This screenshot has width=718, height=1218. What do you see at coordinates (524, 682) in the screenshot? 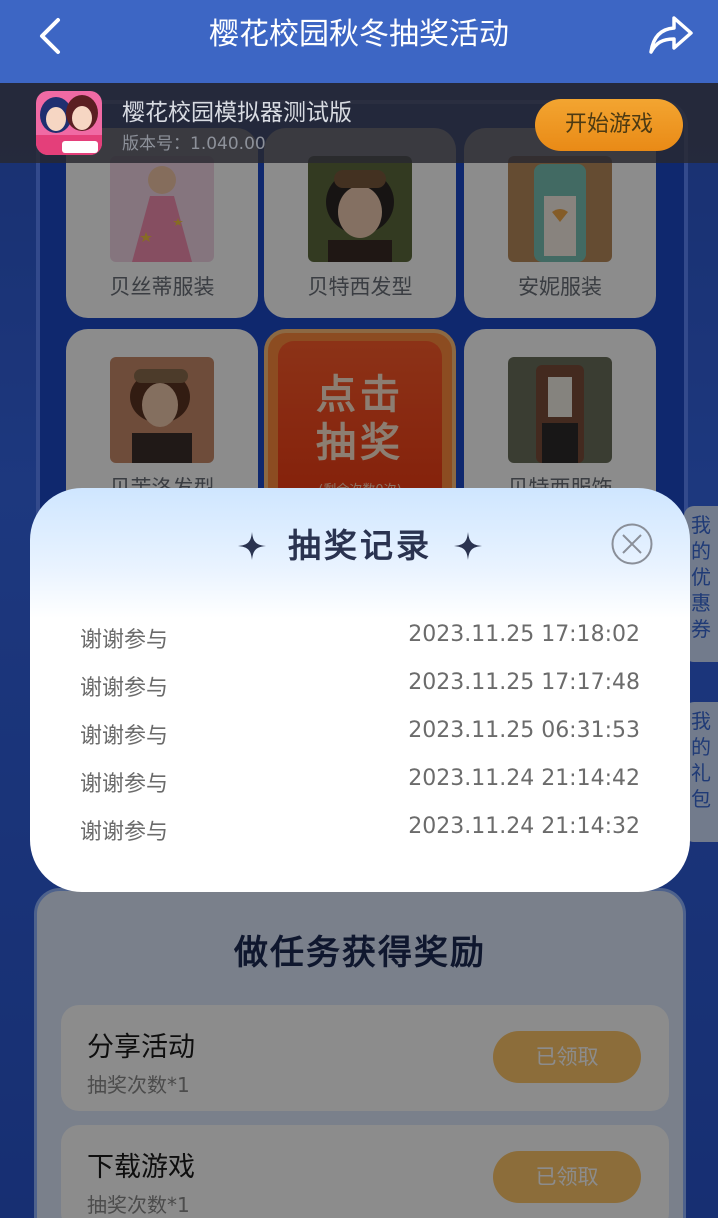
I see `record-time: 2023.11.25 17:17:48` at bounding box center [524, 682].